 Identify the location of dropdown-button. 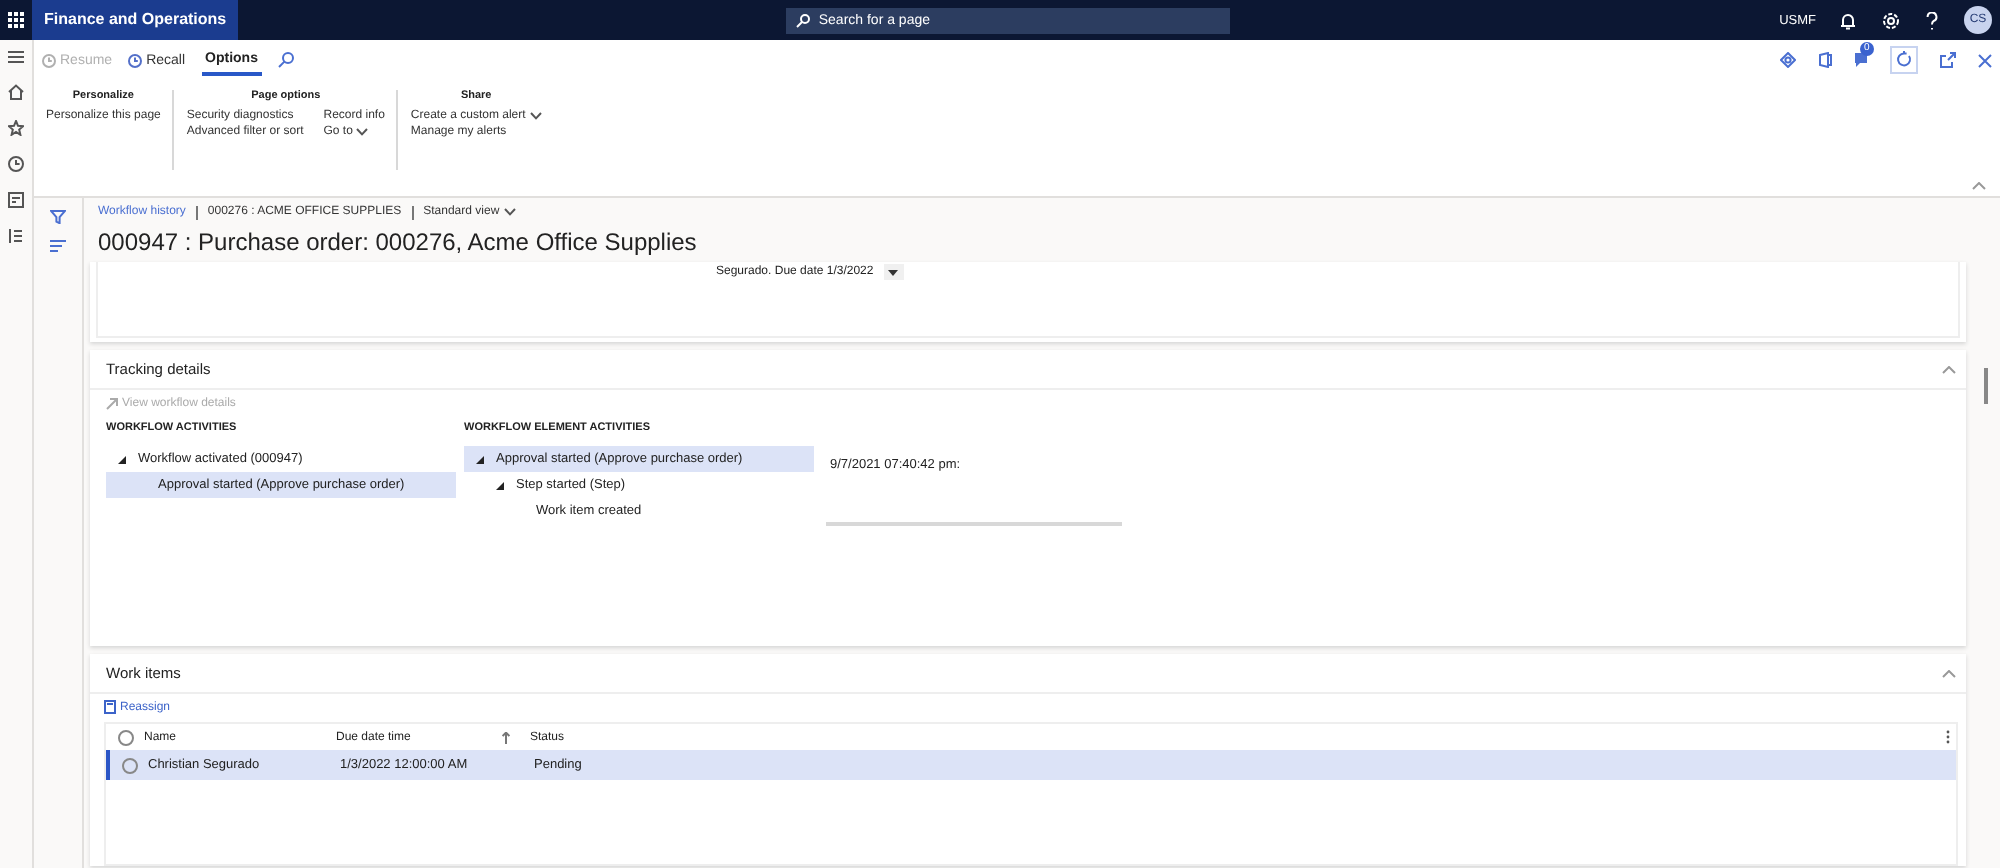
(893, 272).